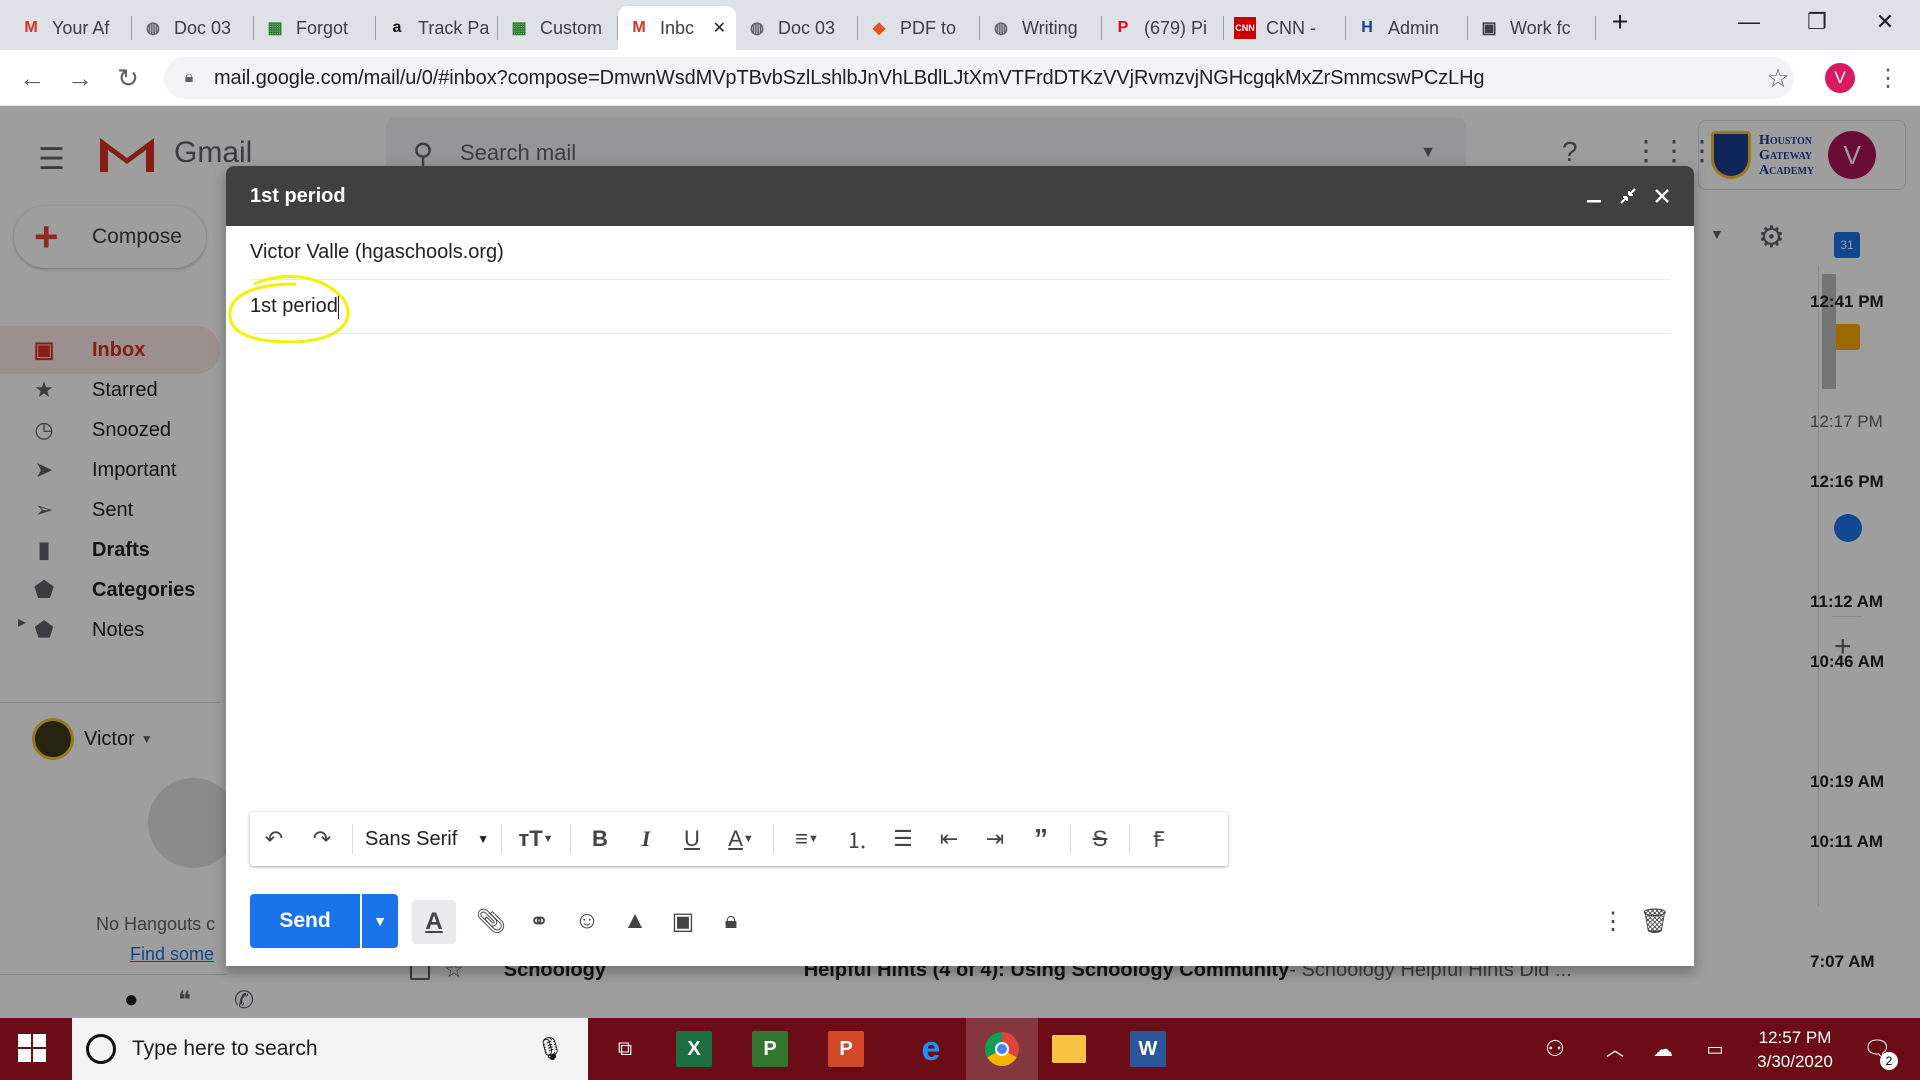 This screenshot has height=1080, width=1920. I want to click on close-window-icon: ✕, so click(1885, 22).